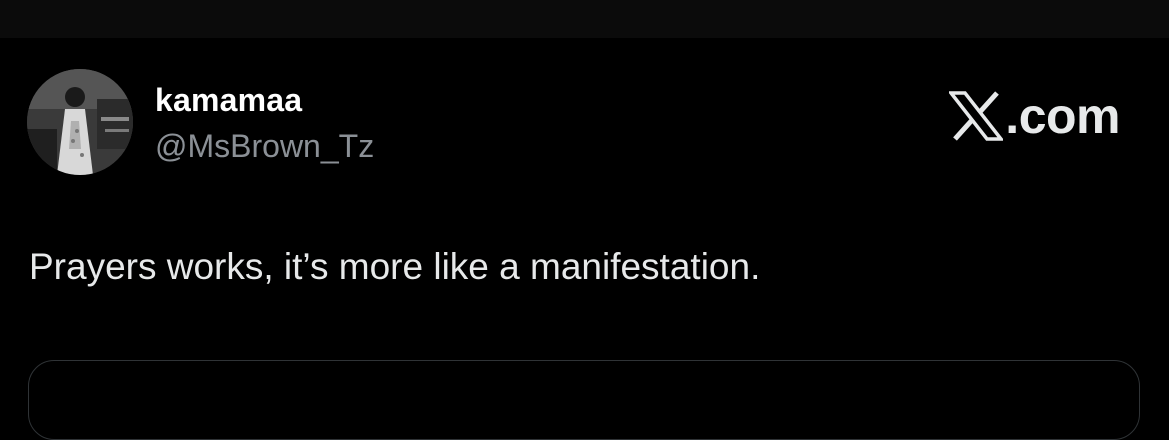  Describe the element at coordinates (228, 100) in the screenshot. I see `display-name: kamamaa` at that location.